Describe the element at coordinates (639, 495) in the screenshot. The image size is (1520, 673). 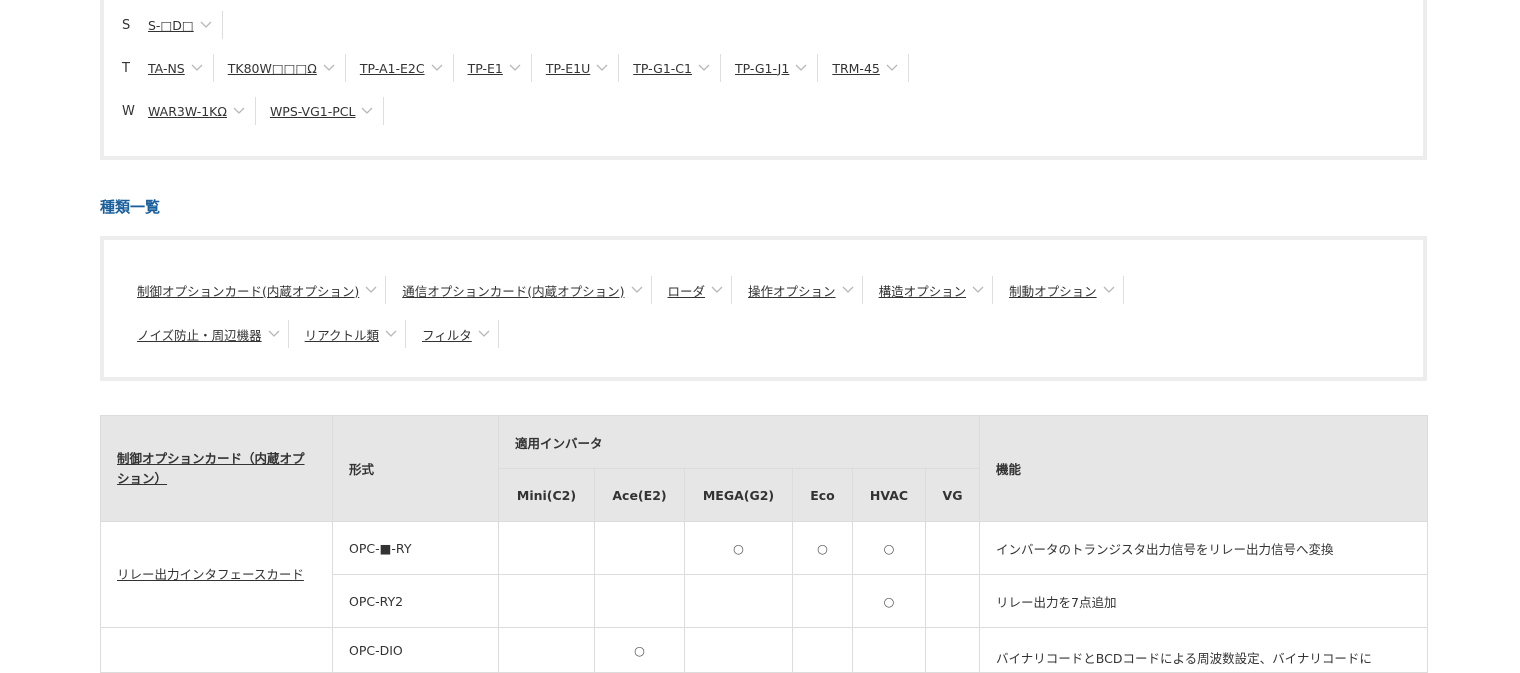
I see `inverter-ace: Ace(E2)` at that location.